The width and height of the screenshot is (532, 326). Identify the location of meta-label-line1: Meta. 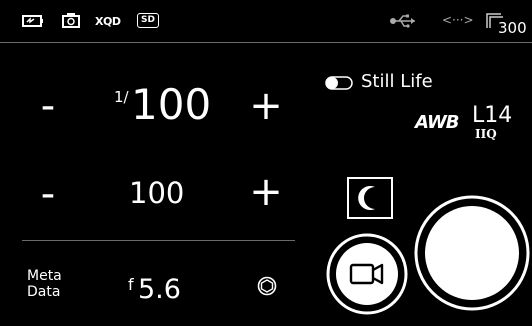
(44, 276).